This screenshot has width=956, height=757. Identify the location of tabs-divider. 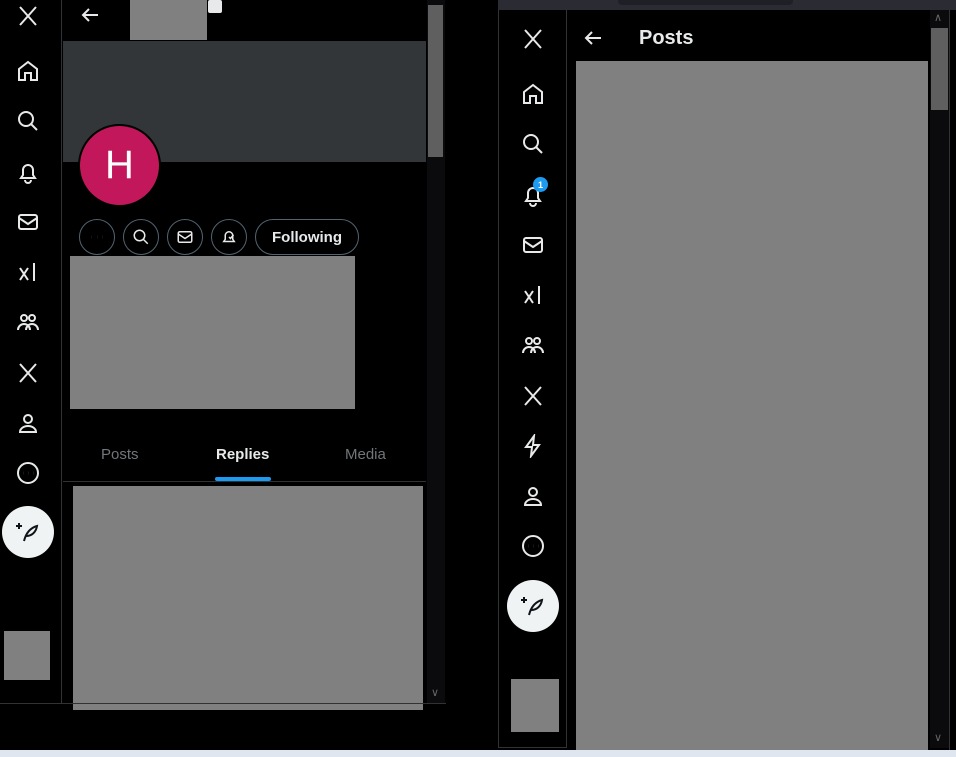
(244, 481).